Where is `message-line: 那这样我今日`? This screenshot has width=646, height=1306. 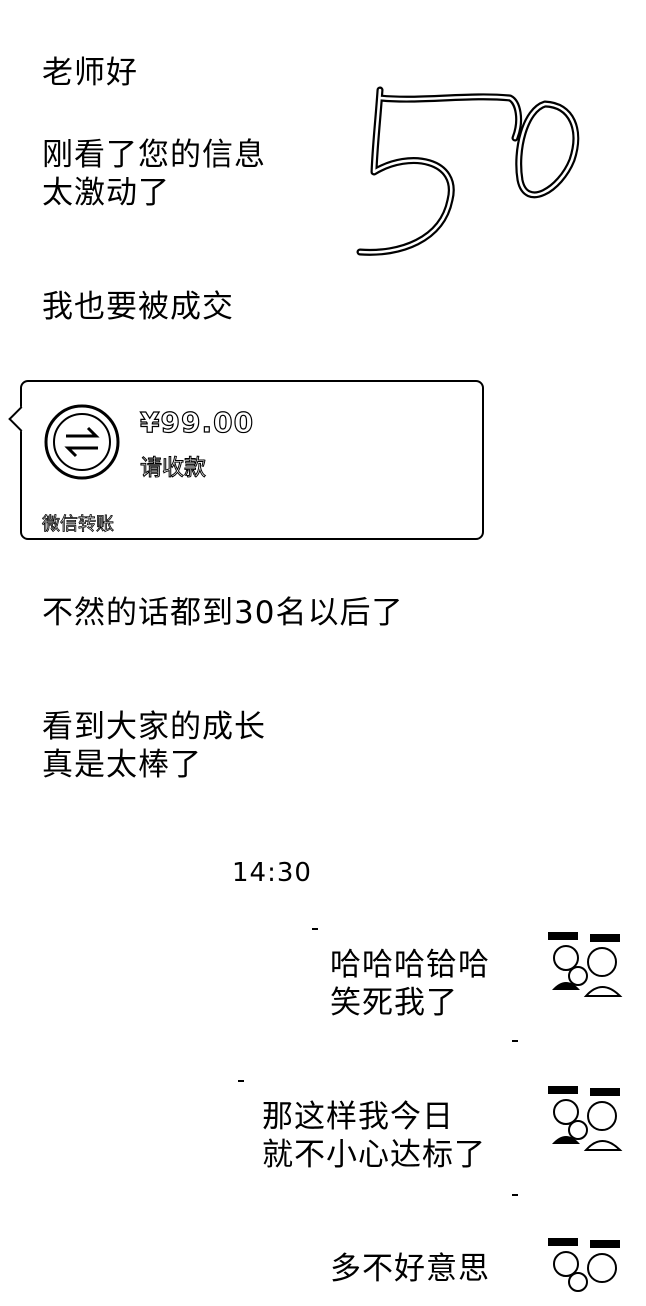
message-line: 那这样我今日 is located at coordinates (358, 1117).